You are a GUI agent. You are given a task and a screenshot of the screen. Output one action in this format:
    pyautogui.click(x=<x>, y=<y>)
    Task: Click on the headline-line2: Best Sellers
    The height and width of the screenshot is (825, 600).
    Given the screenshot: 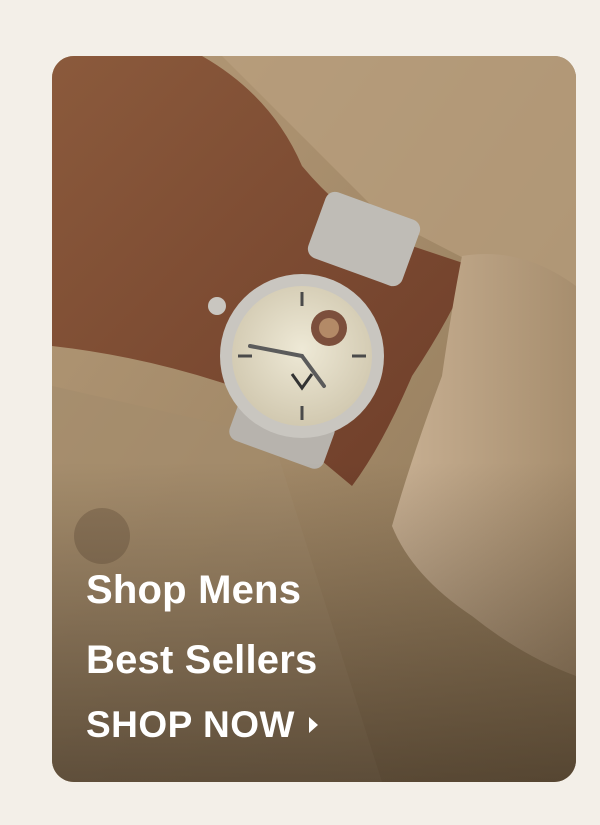 What is the action you would take?
    pyautogui.click(x=202, y=660)
    